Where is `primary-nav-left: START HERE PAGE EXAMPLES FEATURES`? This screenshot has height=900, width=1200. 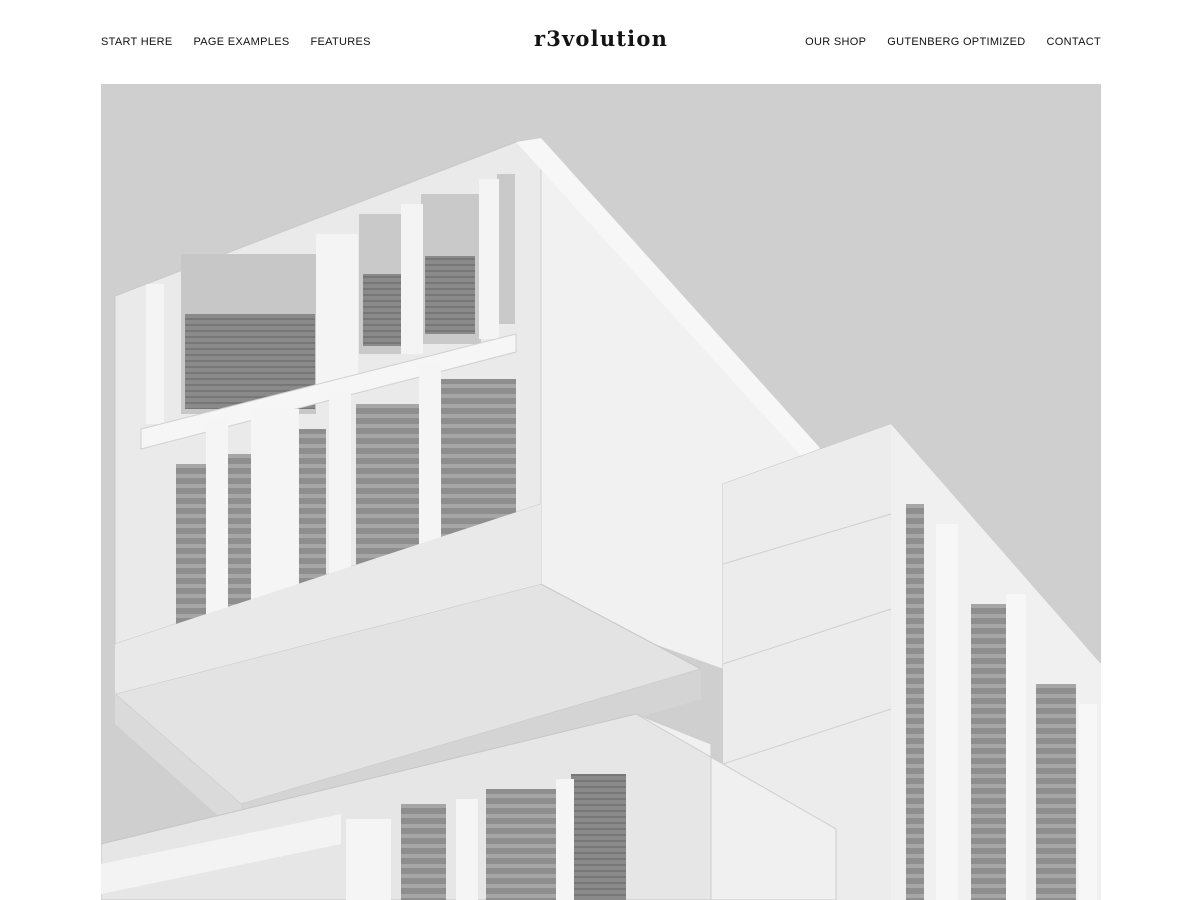 primary-nav-left: START HERE PAGE EXAMPLES FEATURES is located at coordinates (236, 42).